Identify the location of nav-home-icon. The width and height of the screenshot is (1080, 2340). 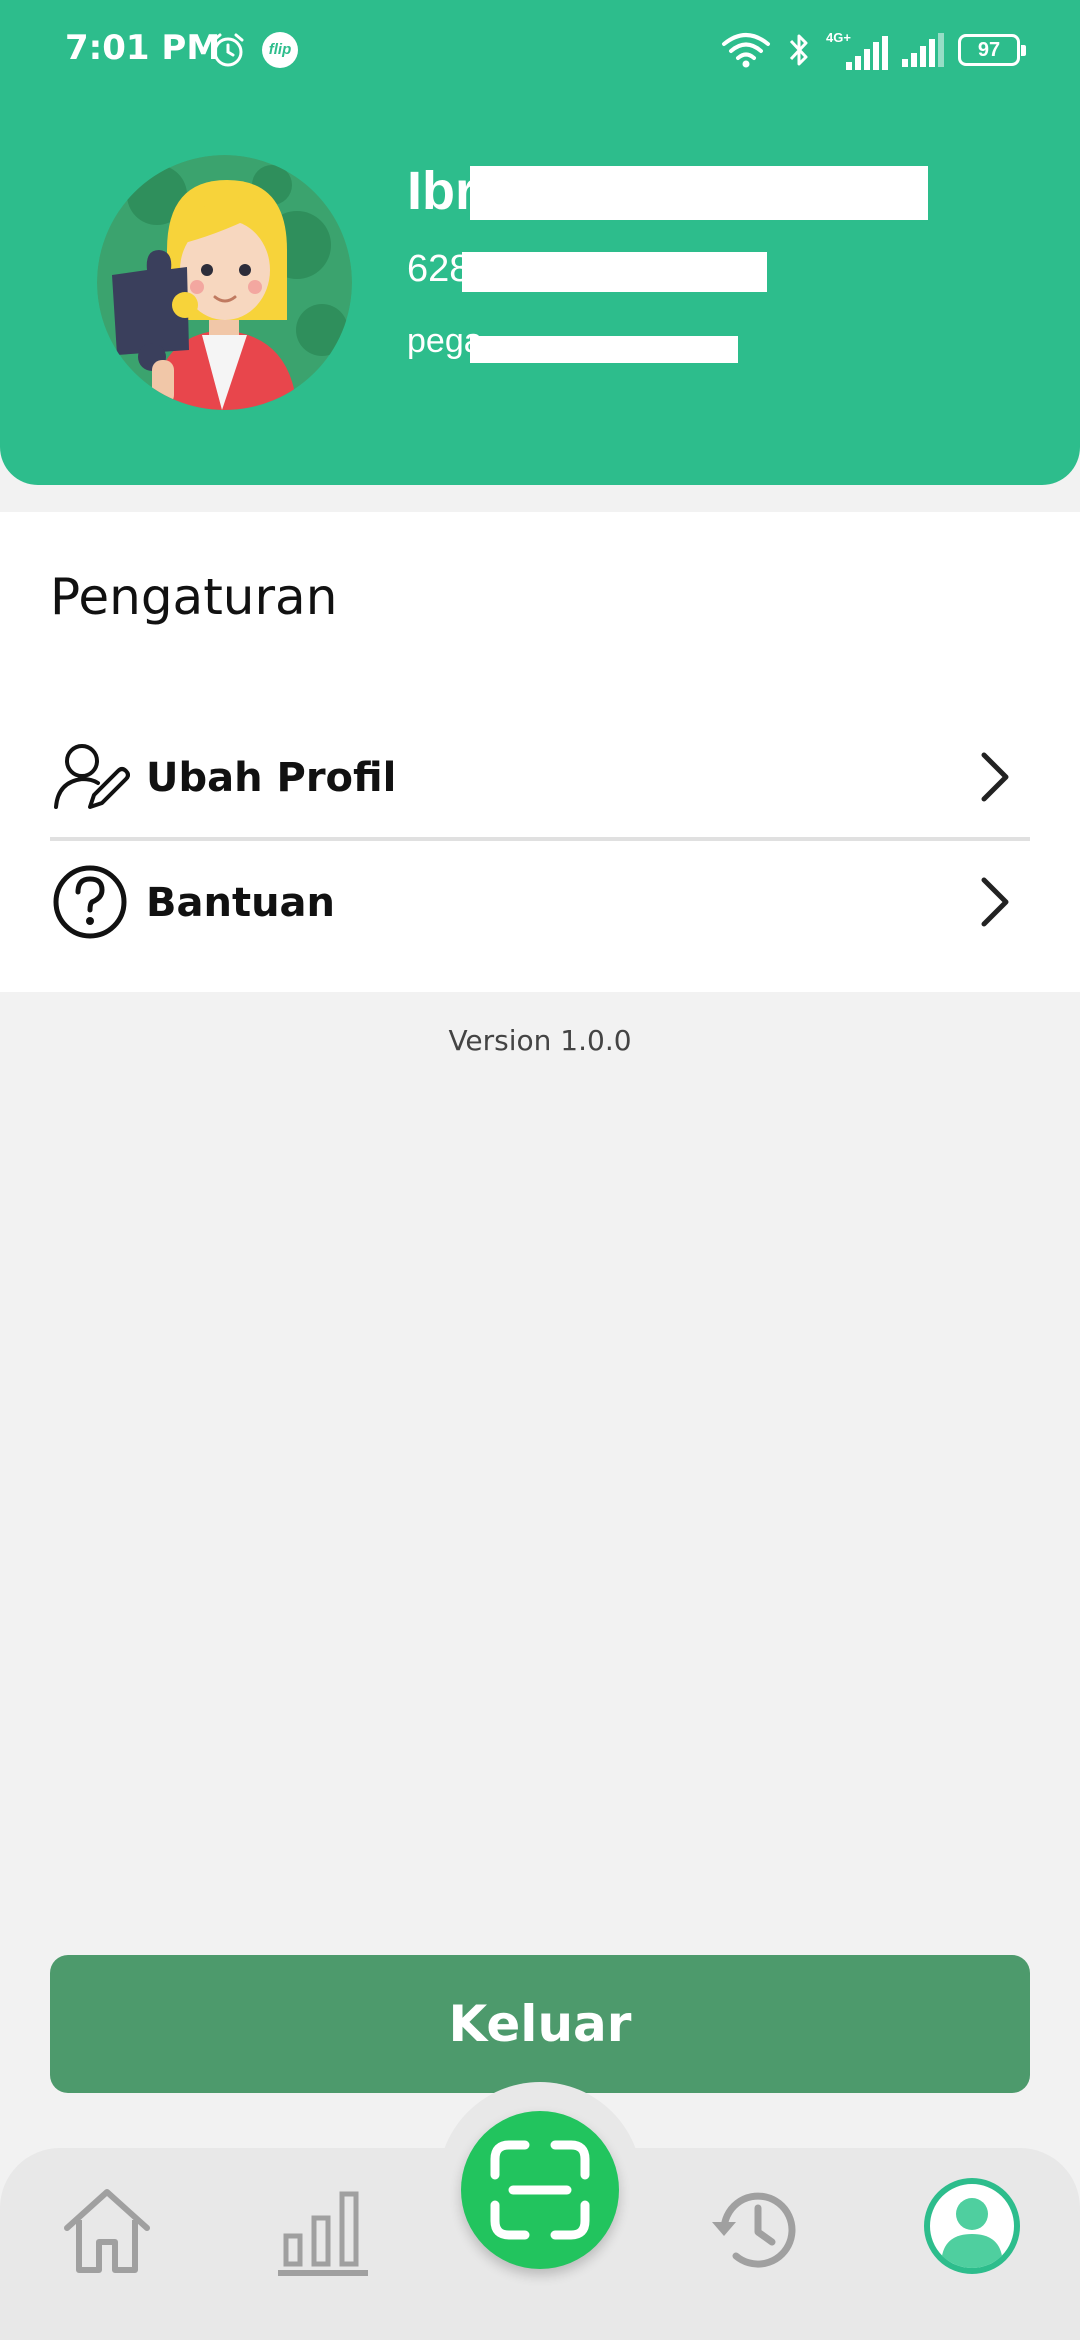
(107, 2230).